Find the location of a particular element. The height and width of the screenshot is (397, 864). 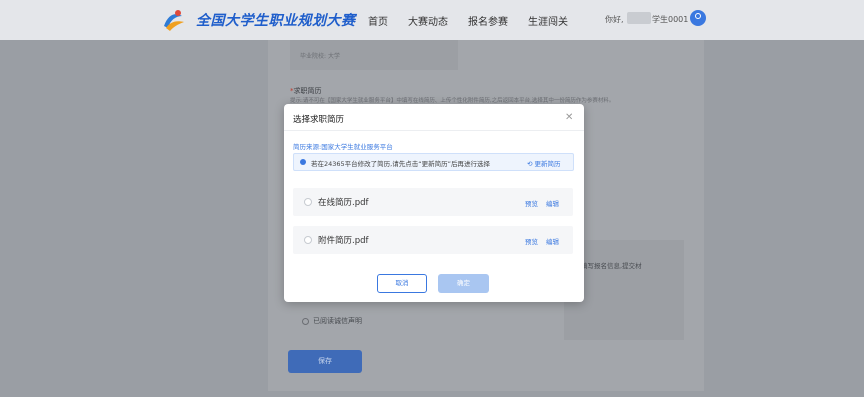

nav-register: 报名参赛 is located at coordinates (488, 20).